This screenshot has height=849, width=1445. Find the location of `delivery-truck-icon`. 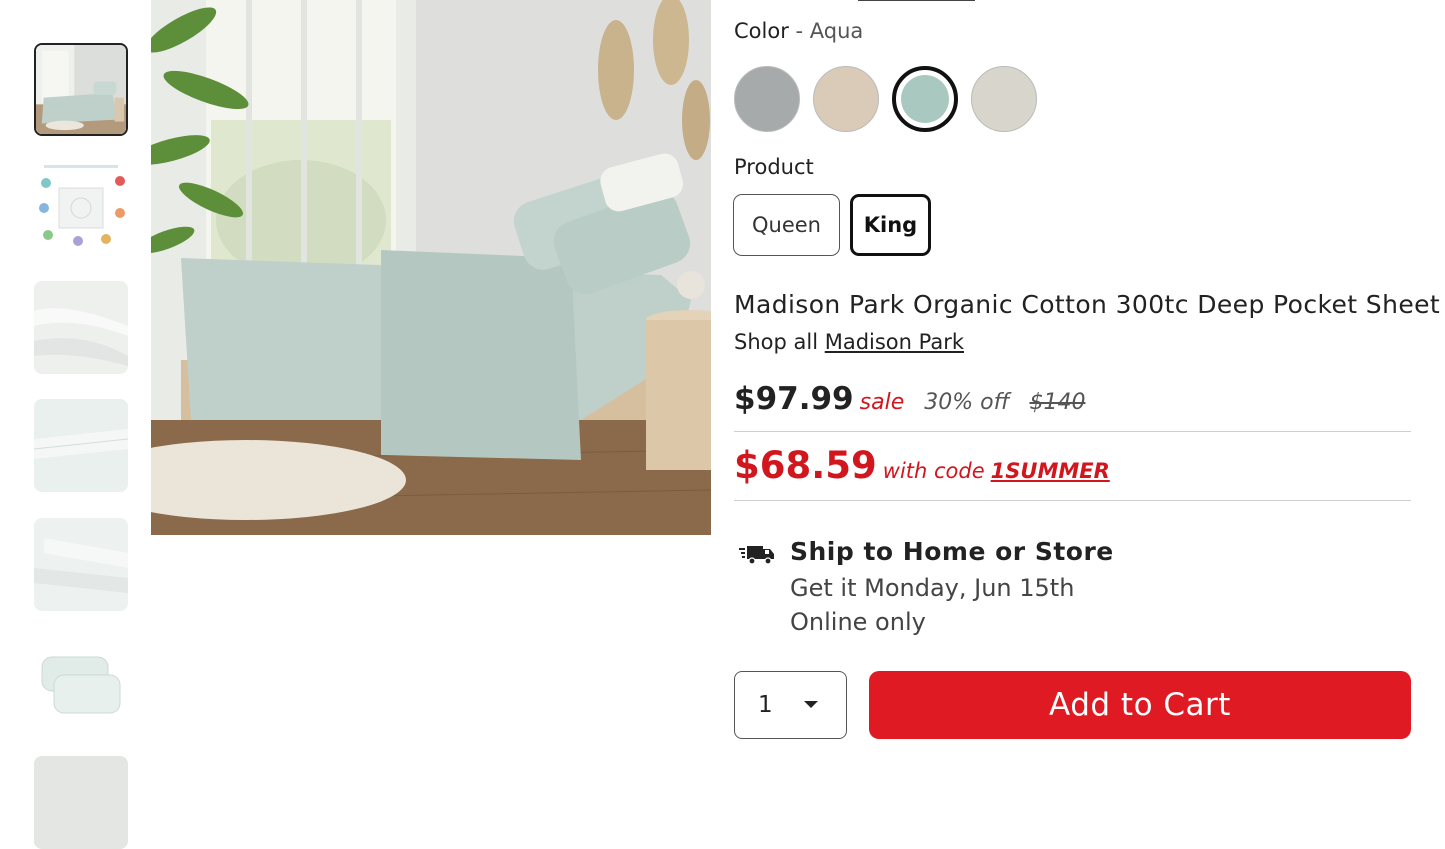

delivery-truck-icon is located at coordinates (756, 555).